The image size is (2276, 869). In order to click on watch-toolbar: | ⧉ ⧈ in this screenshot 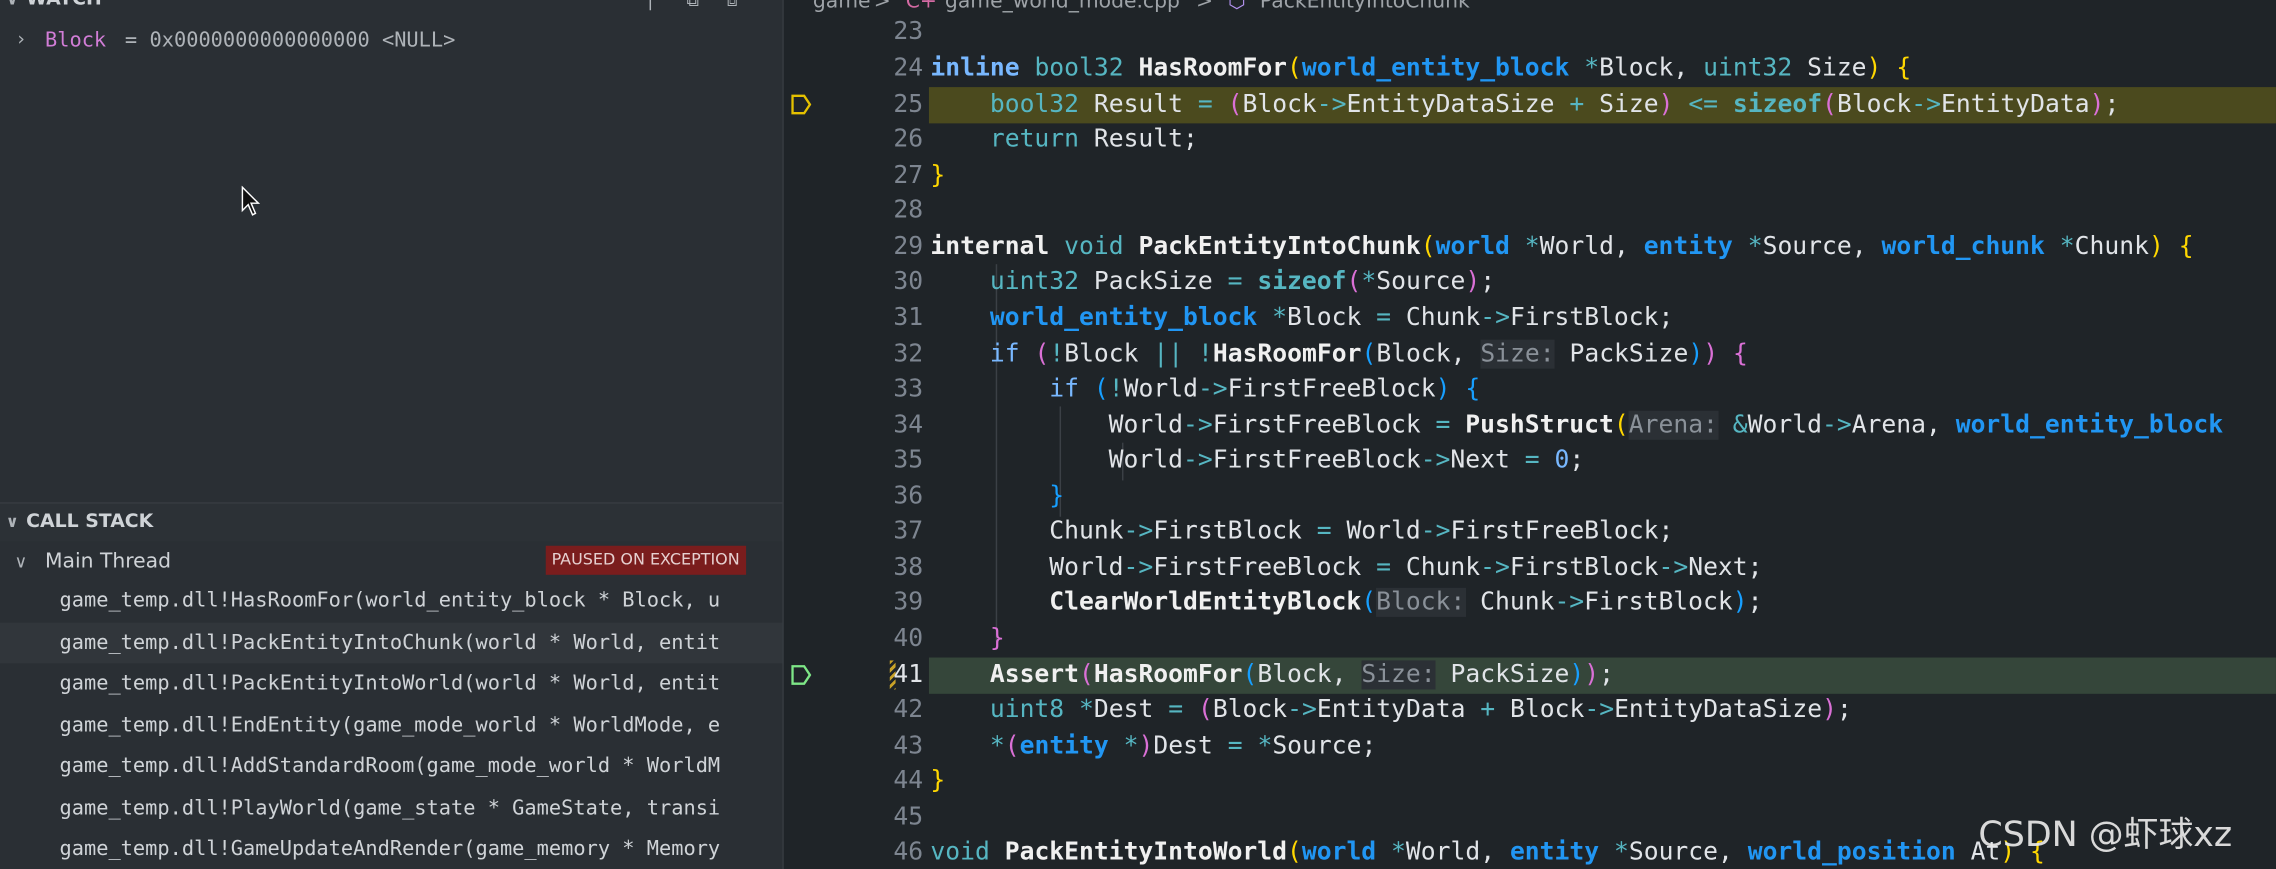, I will do `click(692, 9)`.